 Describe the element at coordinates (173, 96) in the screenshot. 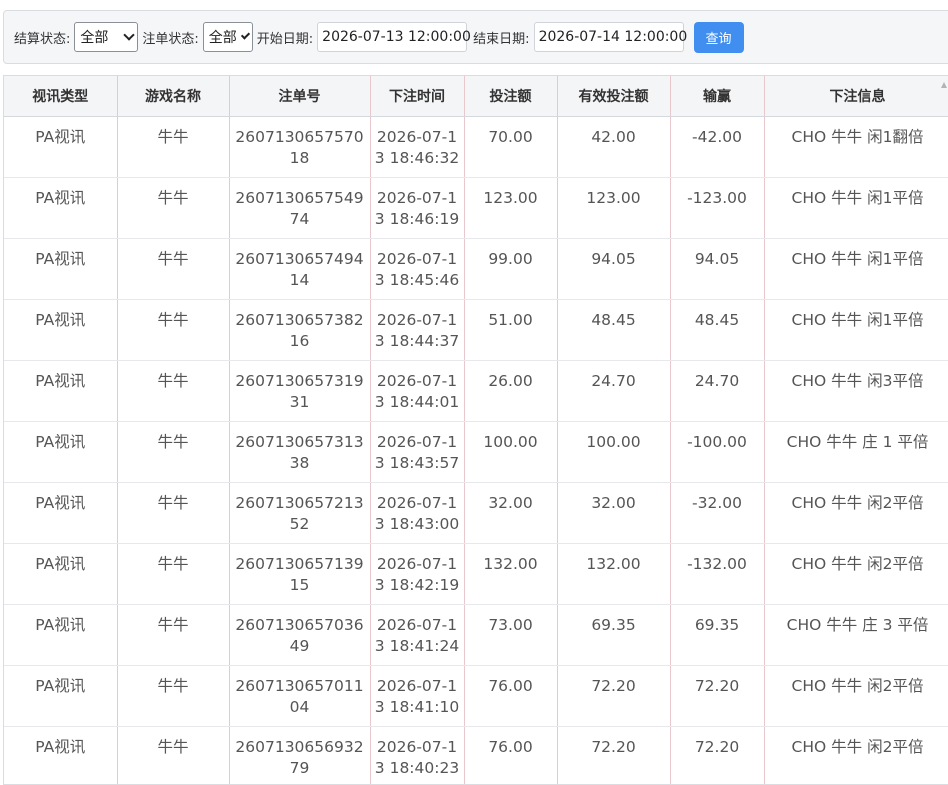

I see `header-game-name: 游戏名称` at that location.